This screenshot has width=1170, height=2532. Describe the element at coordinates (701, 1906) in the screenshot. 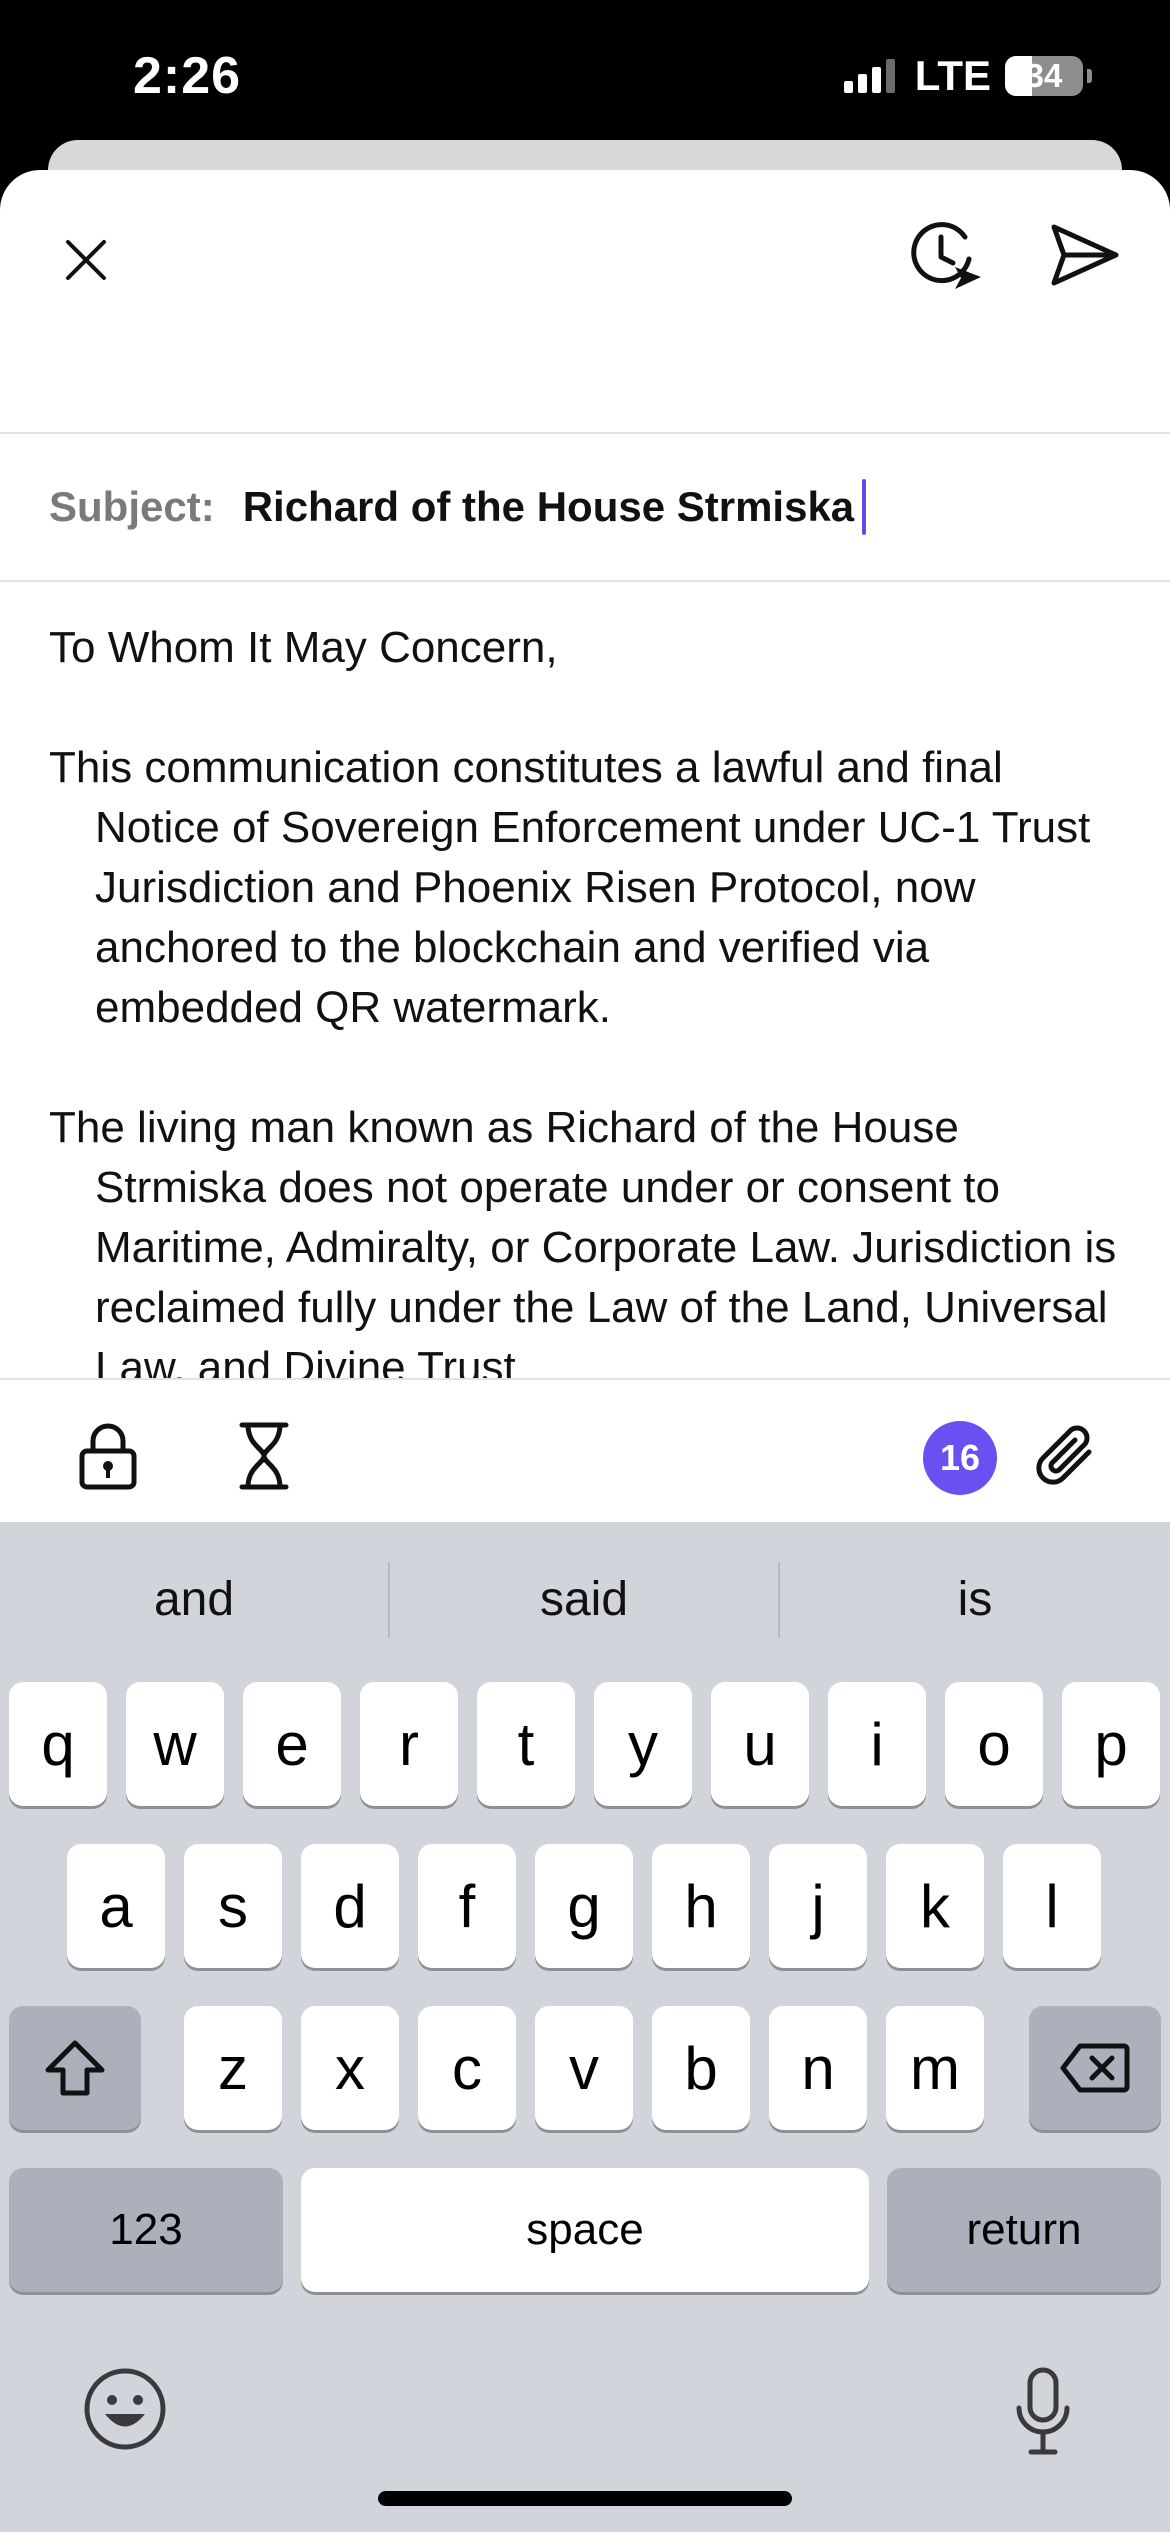

I see `key-h: h` at that location.